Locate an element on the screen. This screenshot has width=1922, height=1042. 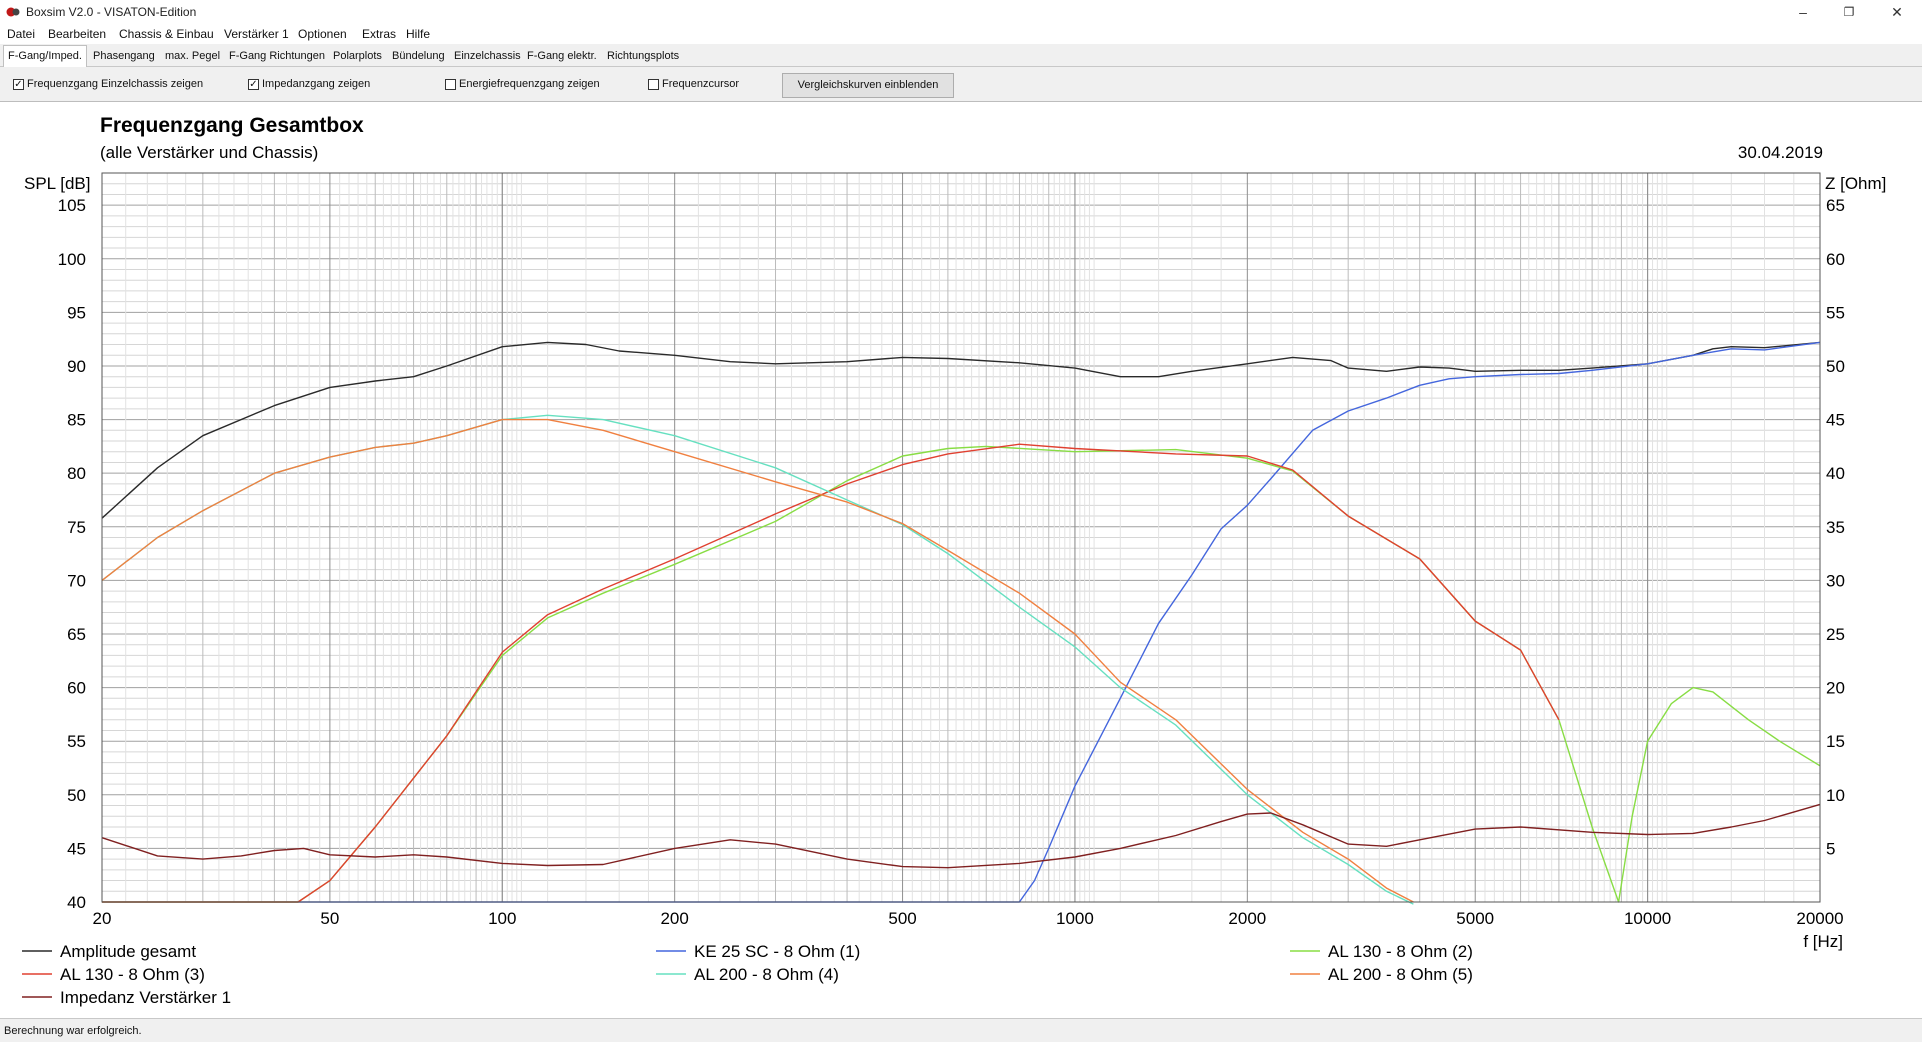
checkbox-frequenzcursor: Frequenzcursor is located at coordinates (693, 84).